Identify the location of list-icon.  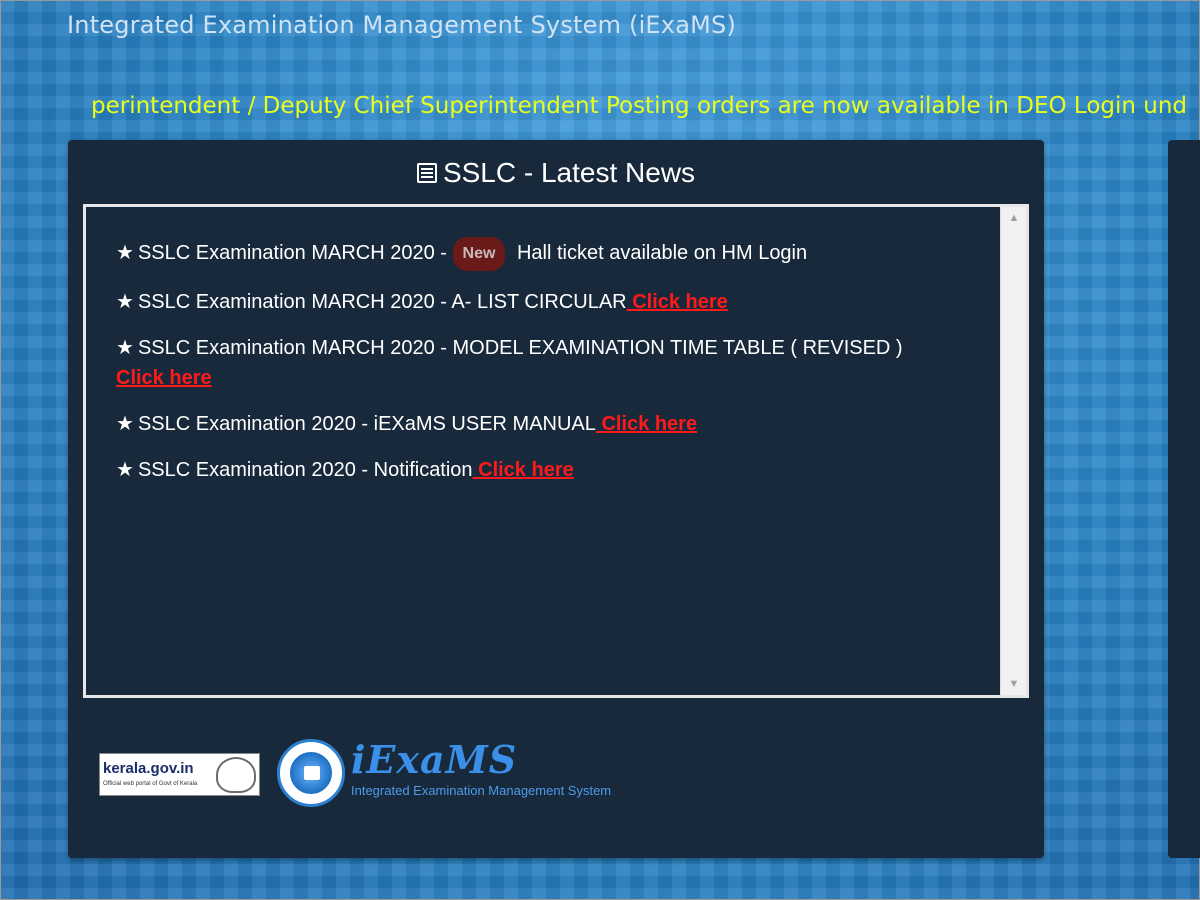
(426, 173).